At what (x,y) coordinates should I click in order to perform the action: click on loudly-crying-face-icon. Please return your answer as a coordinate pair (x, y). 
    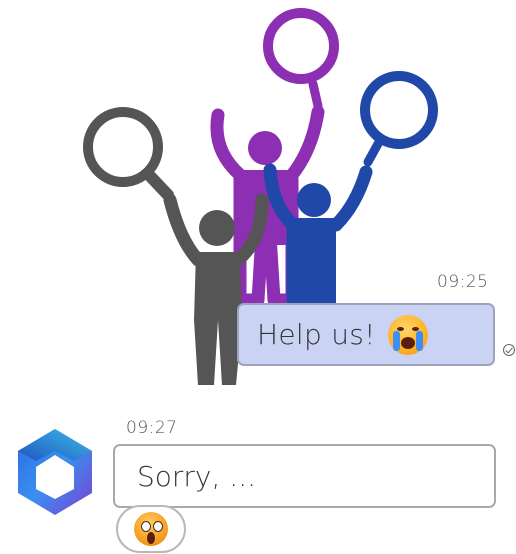
    Looking at the image, I should click on (407, 334).